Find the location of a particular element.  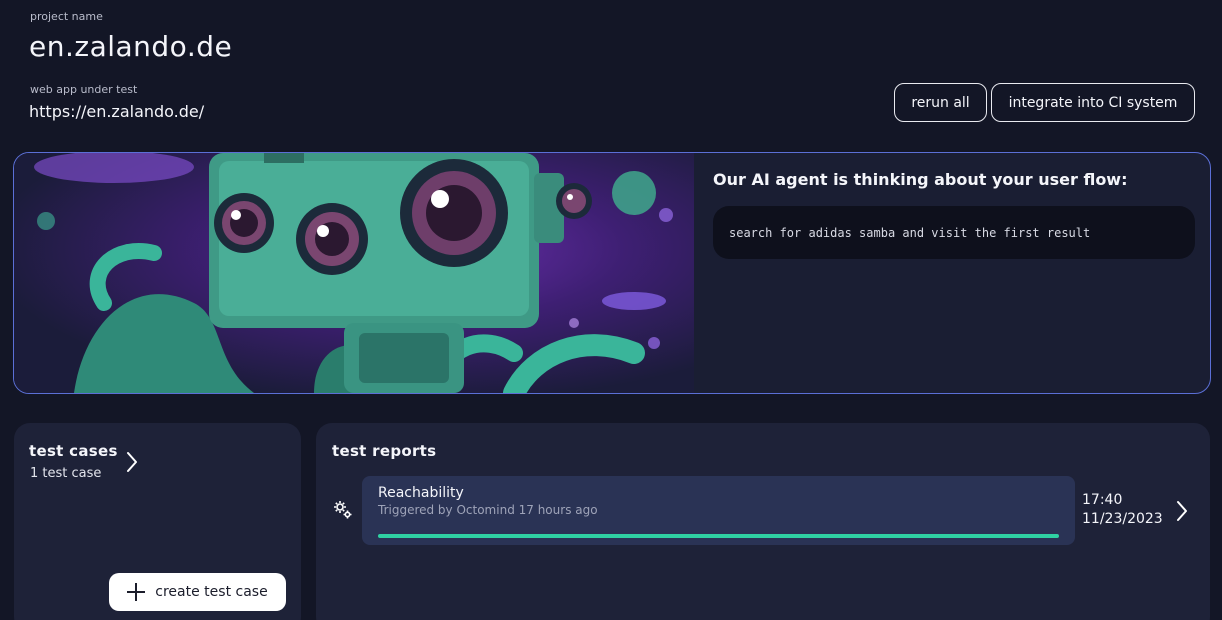

project-label: project name is located at coordinates (66, 16).